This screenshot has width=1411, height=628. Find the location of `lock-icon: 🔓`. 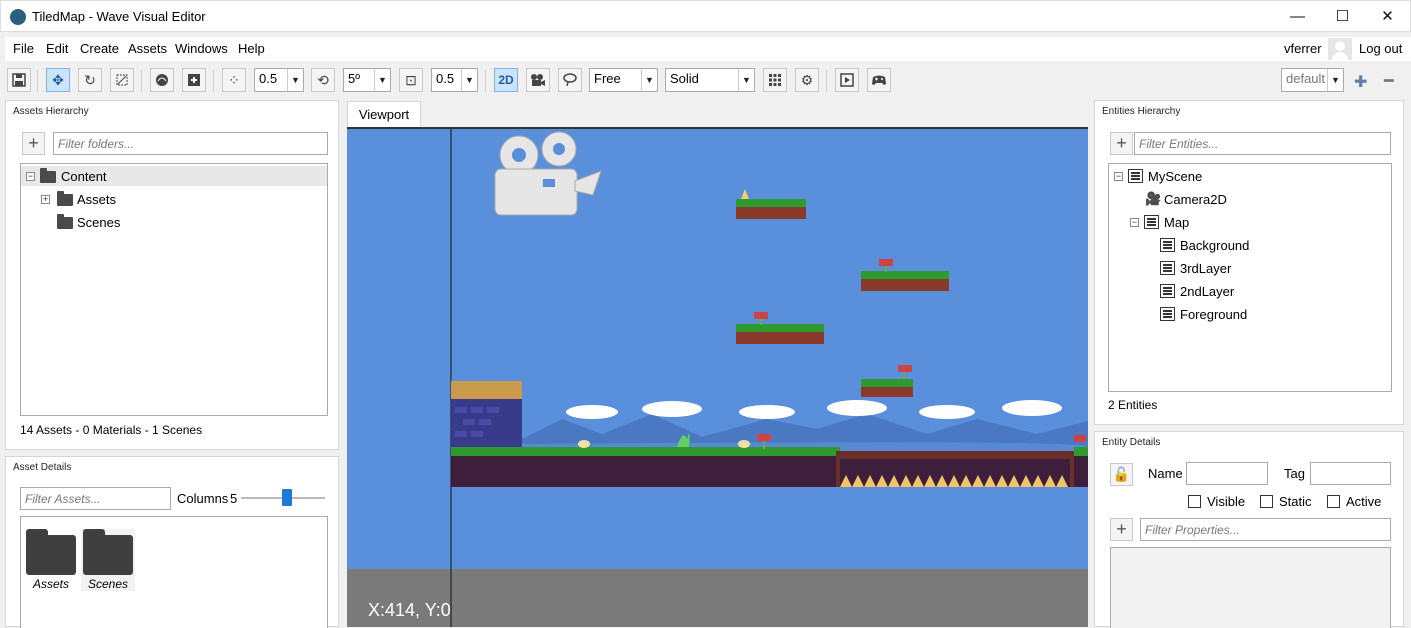

lock-icon: 🔓 is located at coordinates (1121, 474).